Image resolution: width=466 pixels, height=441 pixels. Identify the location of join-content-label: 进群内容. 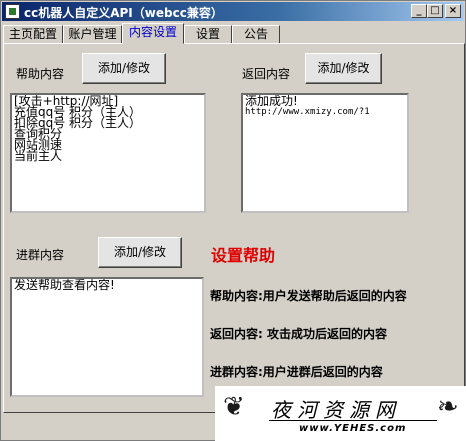
(40, 255).